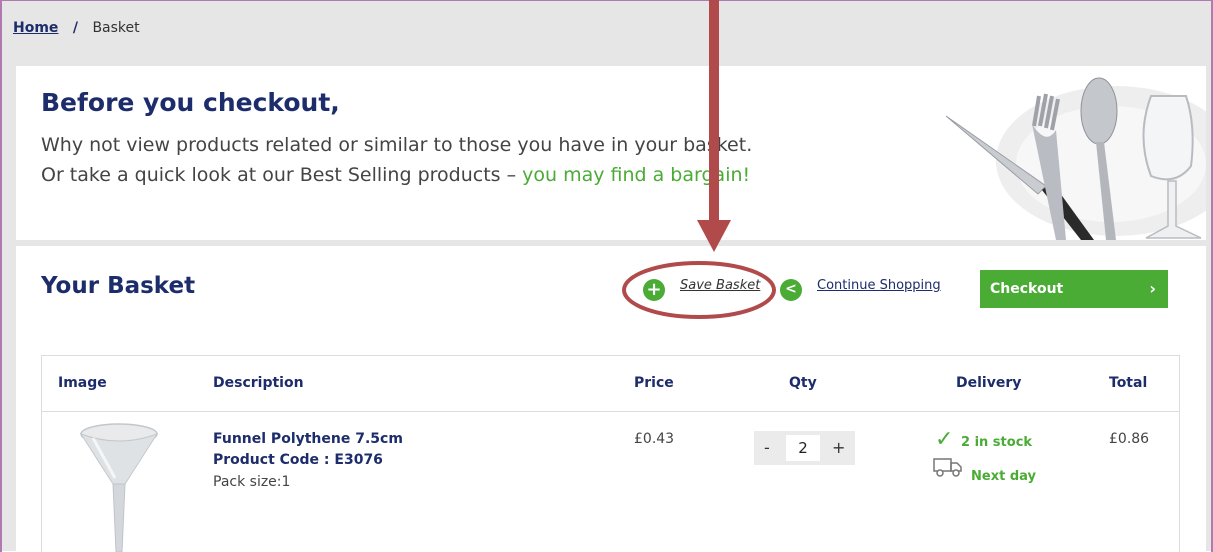 This screenshot has width=1213, height=552. I want to click on breadcrumb: Home / Basket, so click(76, 28).